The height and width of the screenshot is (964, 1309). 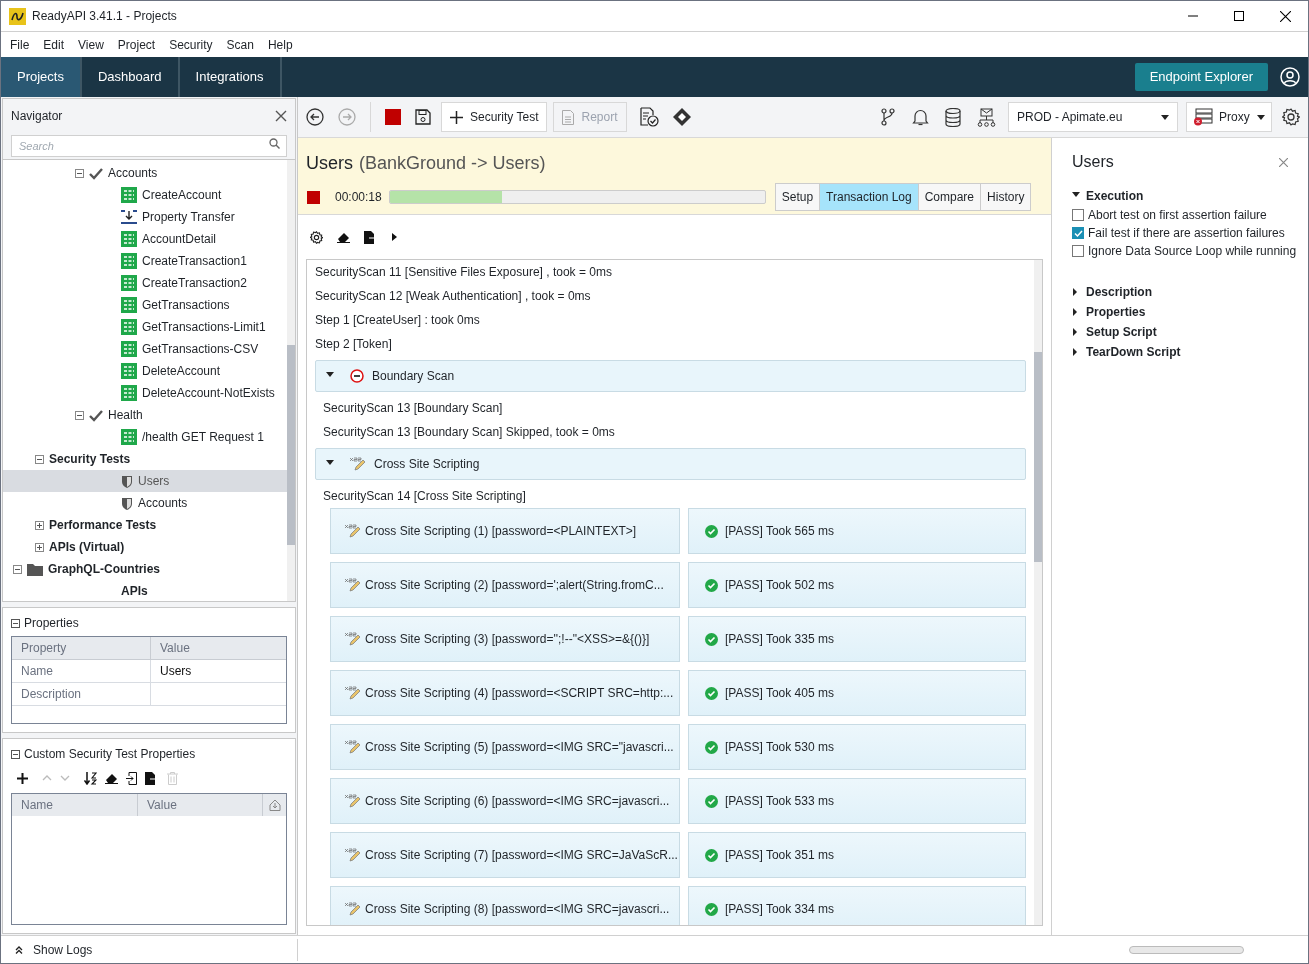 I want to click on log-group-header: Cross Site Scripting, so click(x=670, y=464).